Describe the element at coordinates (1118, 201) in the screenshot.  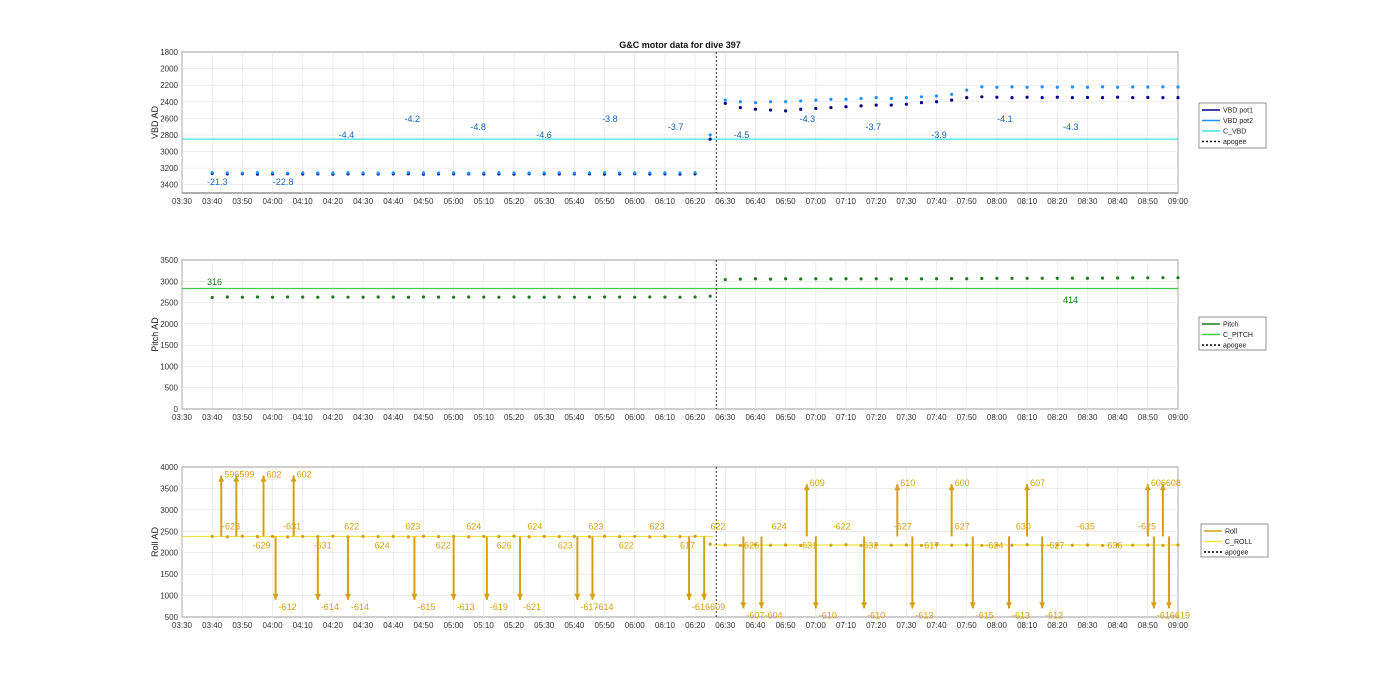
I see `x-tick-label: 08:40` at that location.